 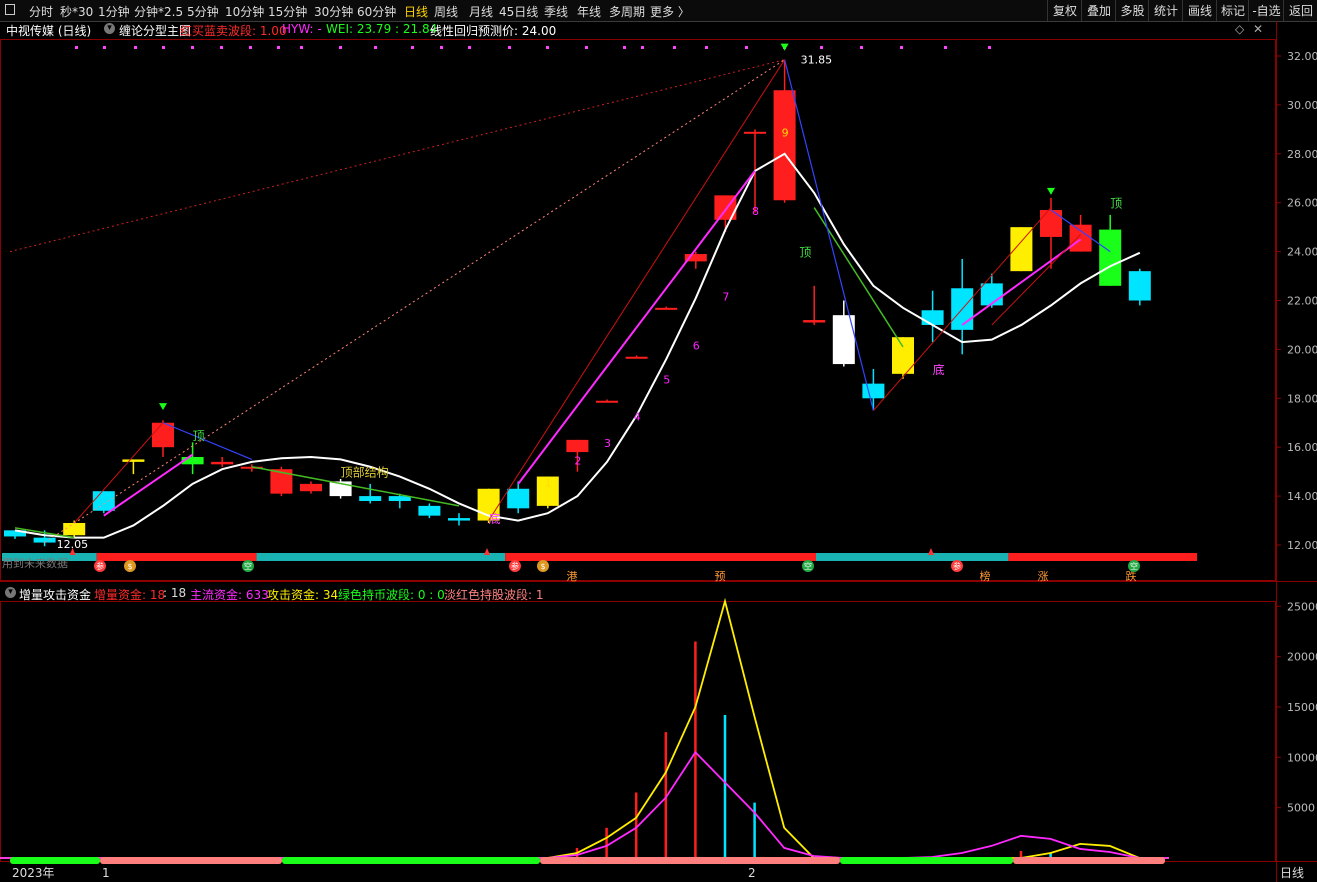 What do you see at coordinates (1302, 657) in the screenshot?
I see `sub-y-tick-label: 20000` at bounding box center [1302, 657].